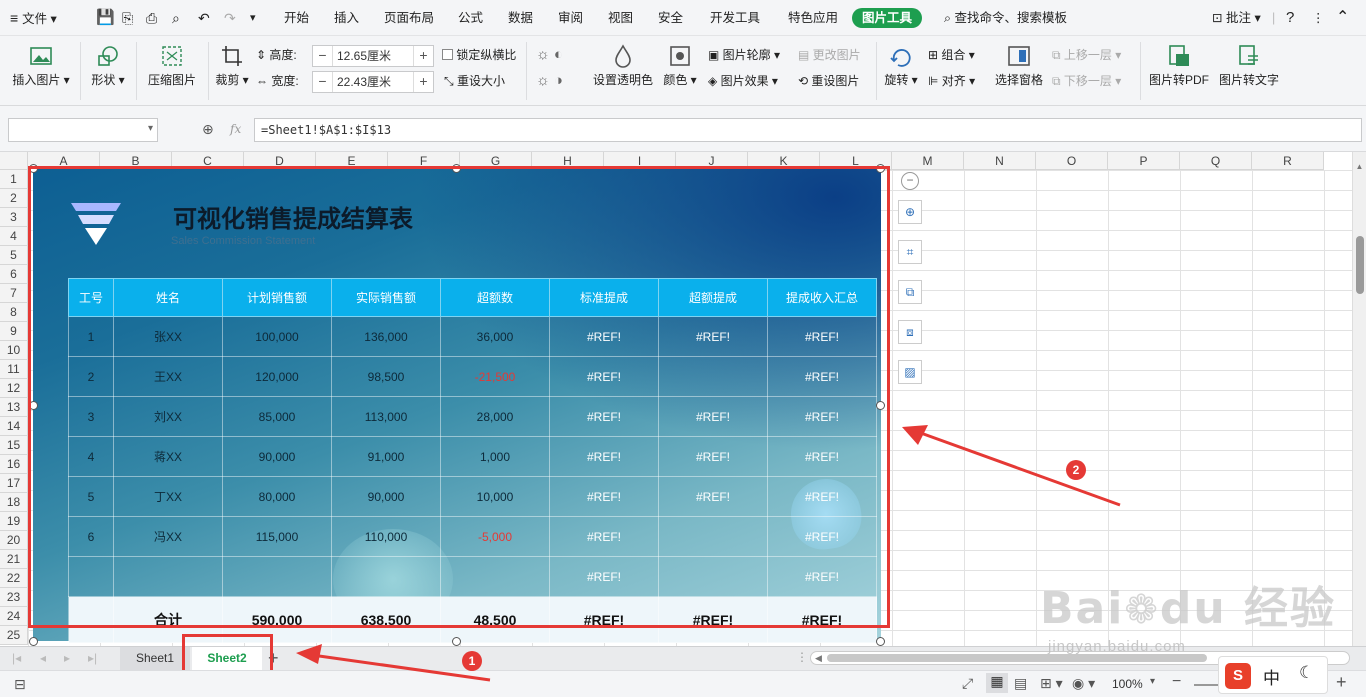 The width and height of the screenshot is (1366, 697). What do you see at coordinates (296, 18) in the screenshot?
I see `tab-home: 开始` at bounding box center [296, 18].